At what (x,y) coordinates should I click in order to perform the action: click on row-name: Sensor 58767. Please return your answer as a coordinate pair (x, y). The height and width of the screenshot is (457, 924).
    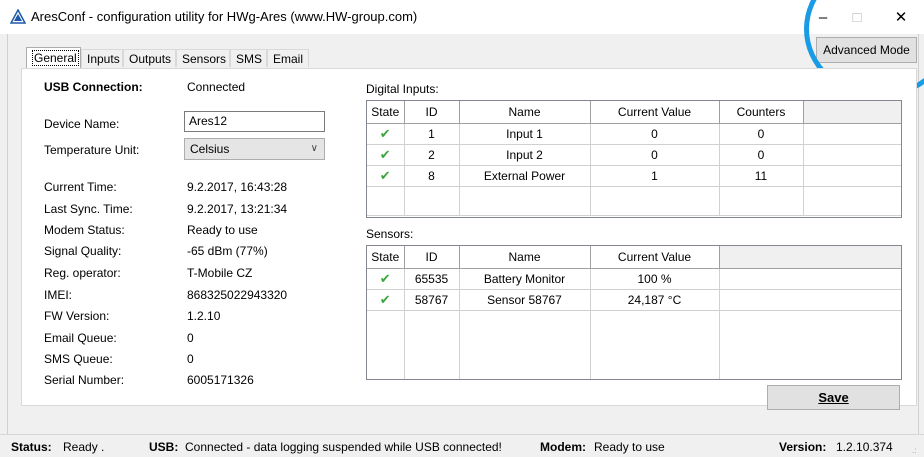
    Looking at the image, I should click on (525, 300).